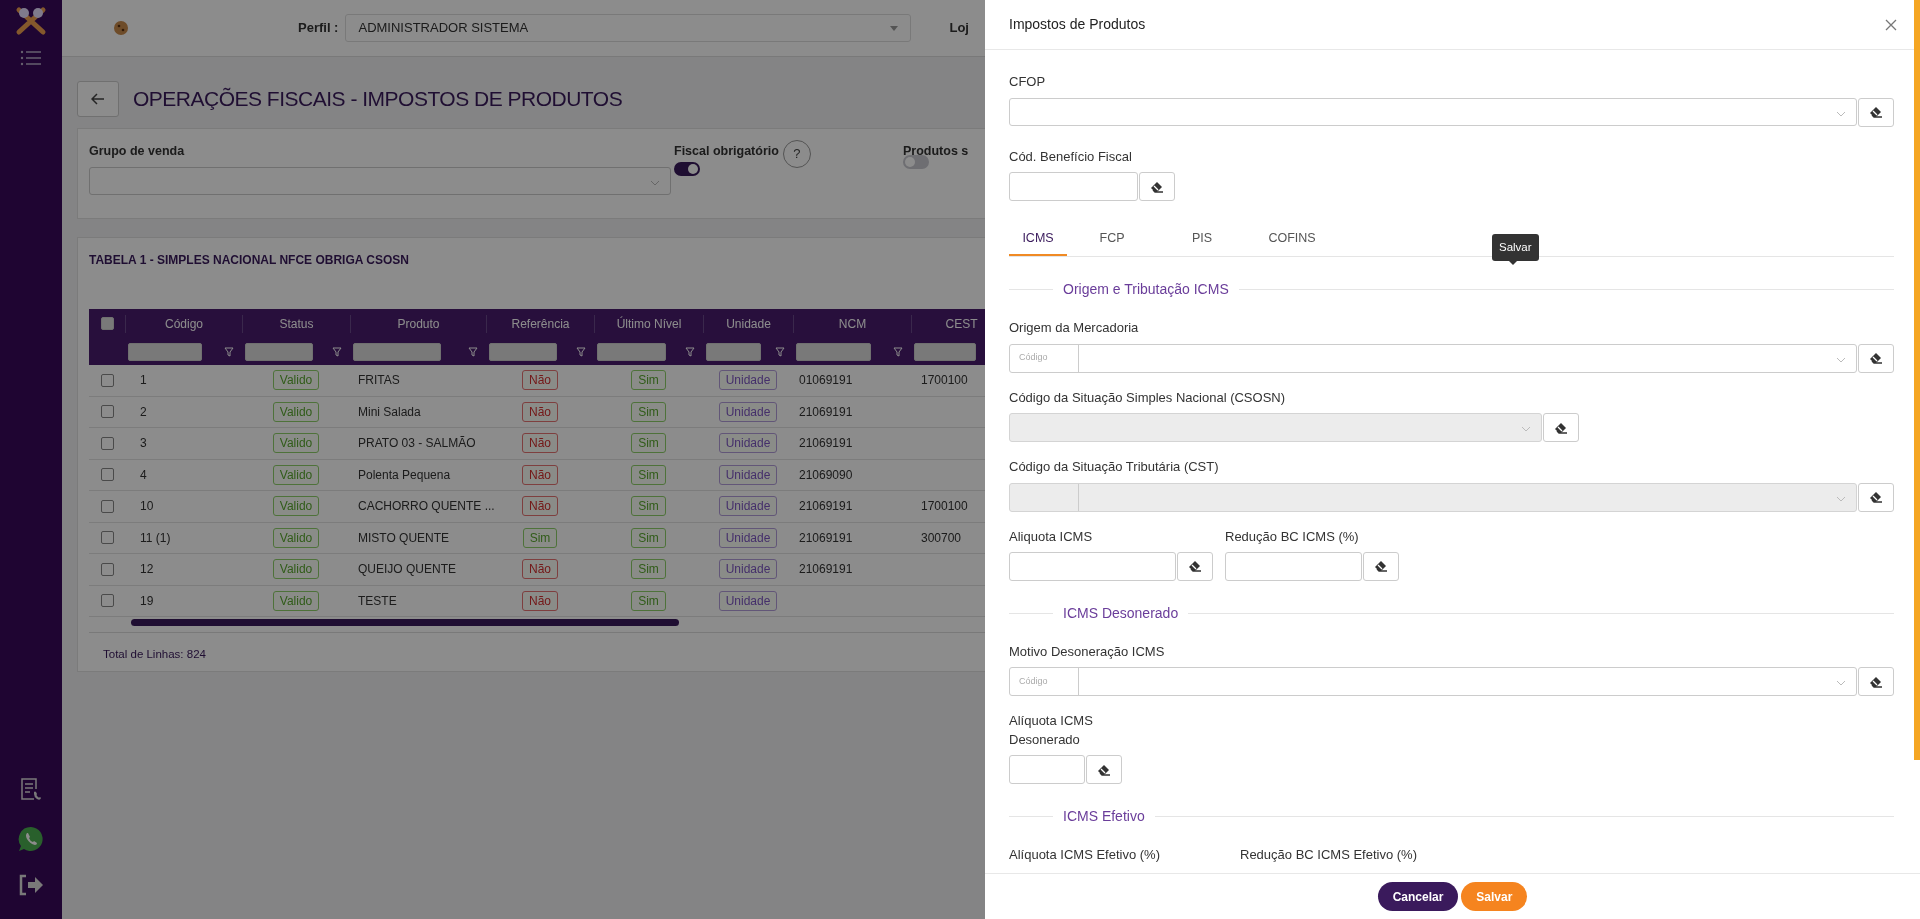  Describe the element at coordinates (318, 28) in the screenshot. I see `profile-label: Perfil :` at that location.